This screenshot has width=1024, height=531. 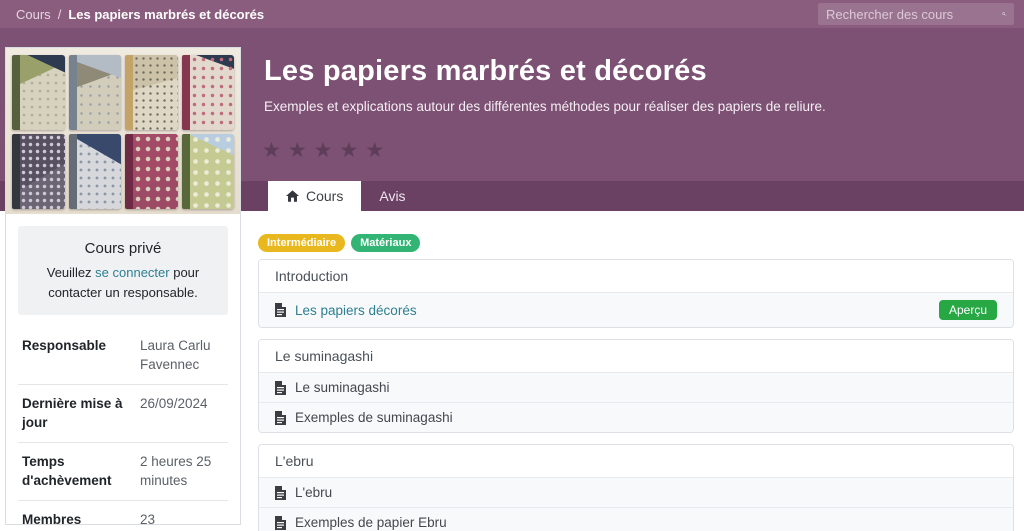 What do you see at coordinates (636, 309) in the screenshot?
I see `slide-les-papiers-decores: Les papiers décorés Aperçu` at bounding box center [636, 309].